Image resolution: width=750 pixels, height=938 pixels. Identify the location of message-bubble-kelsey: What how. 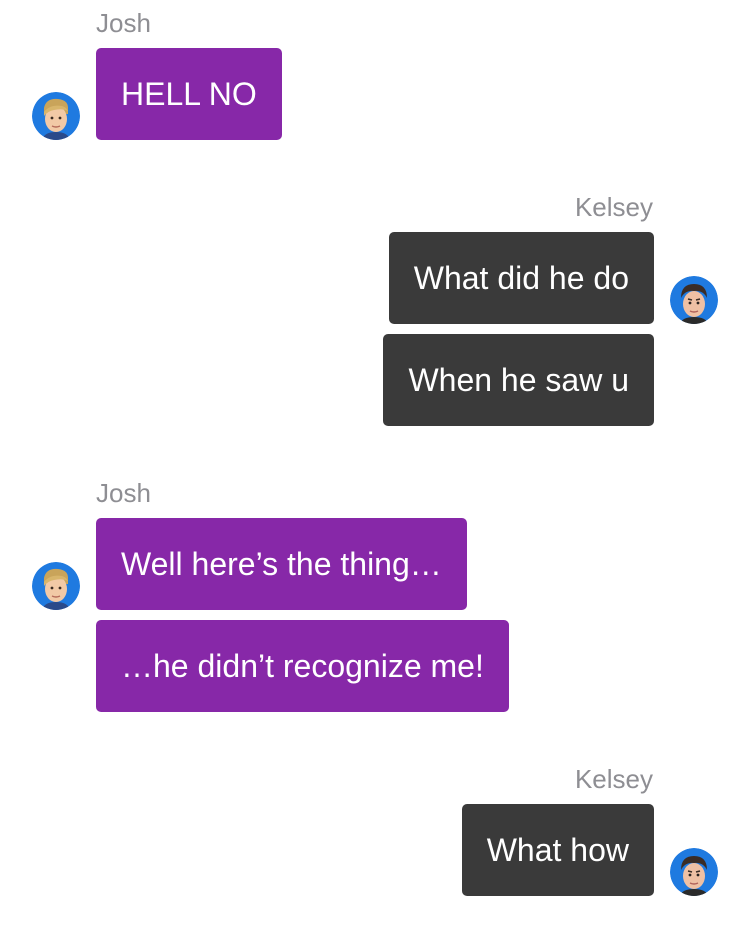
(557, 850).